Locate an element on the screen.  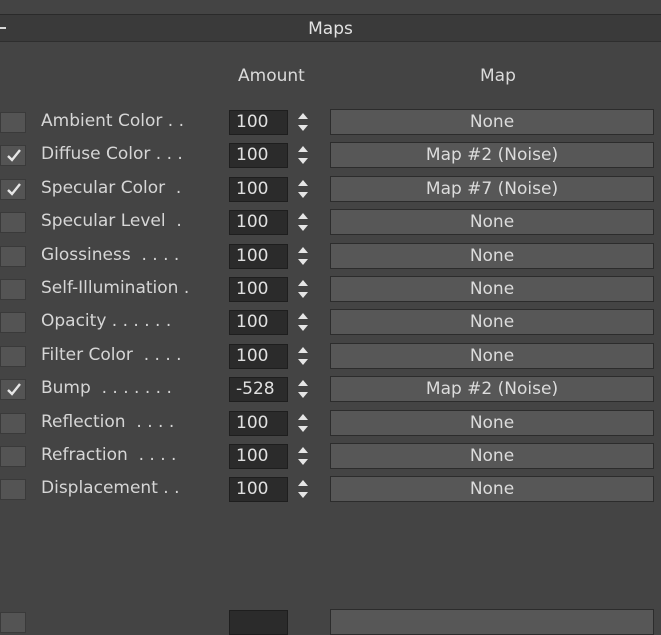
rollout-title: Maps is located at coordinates (330, 29).